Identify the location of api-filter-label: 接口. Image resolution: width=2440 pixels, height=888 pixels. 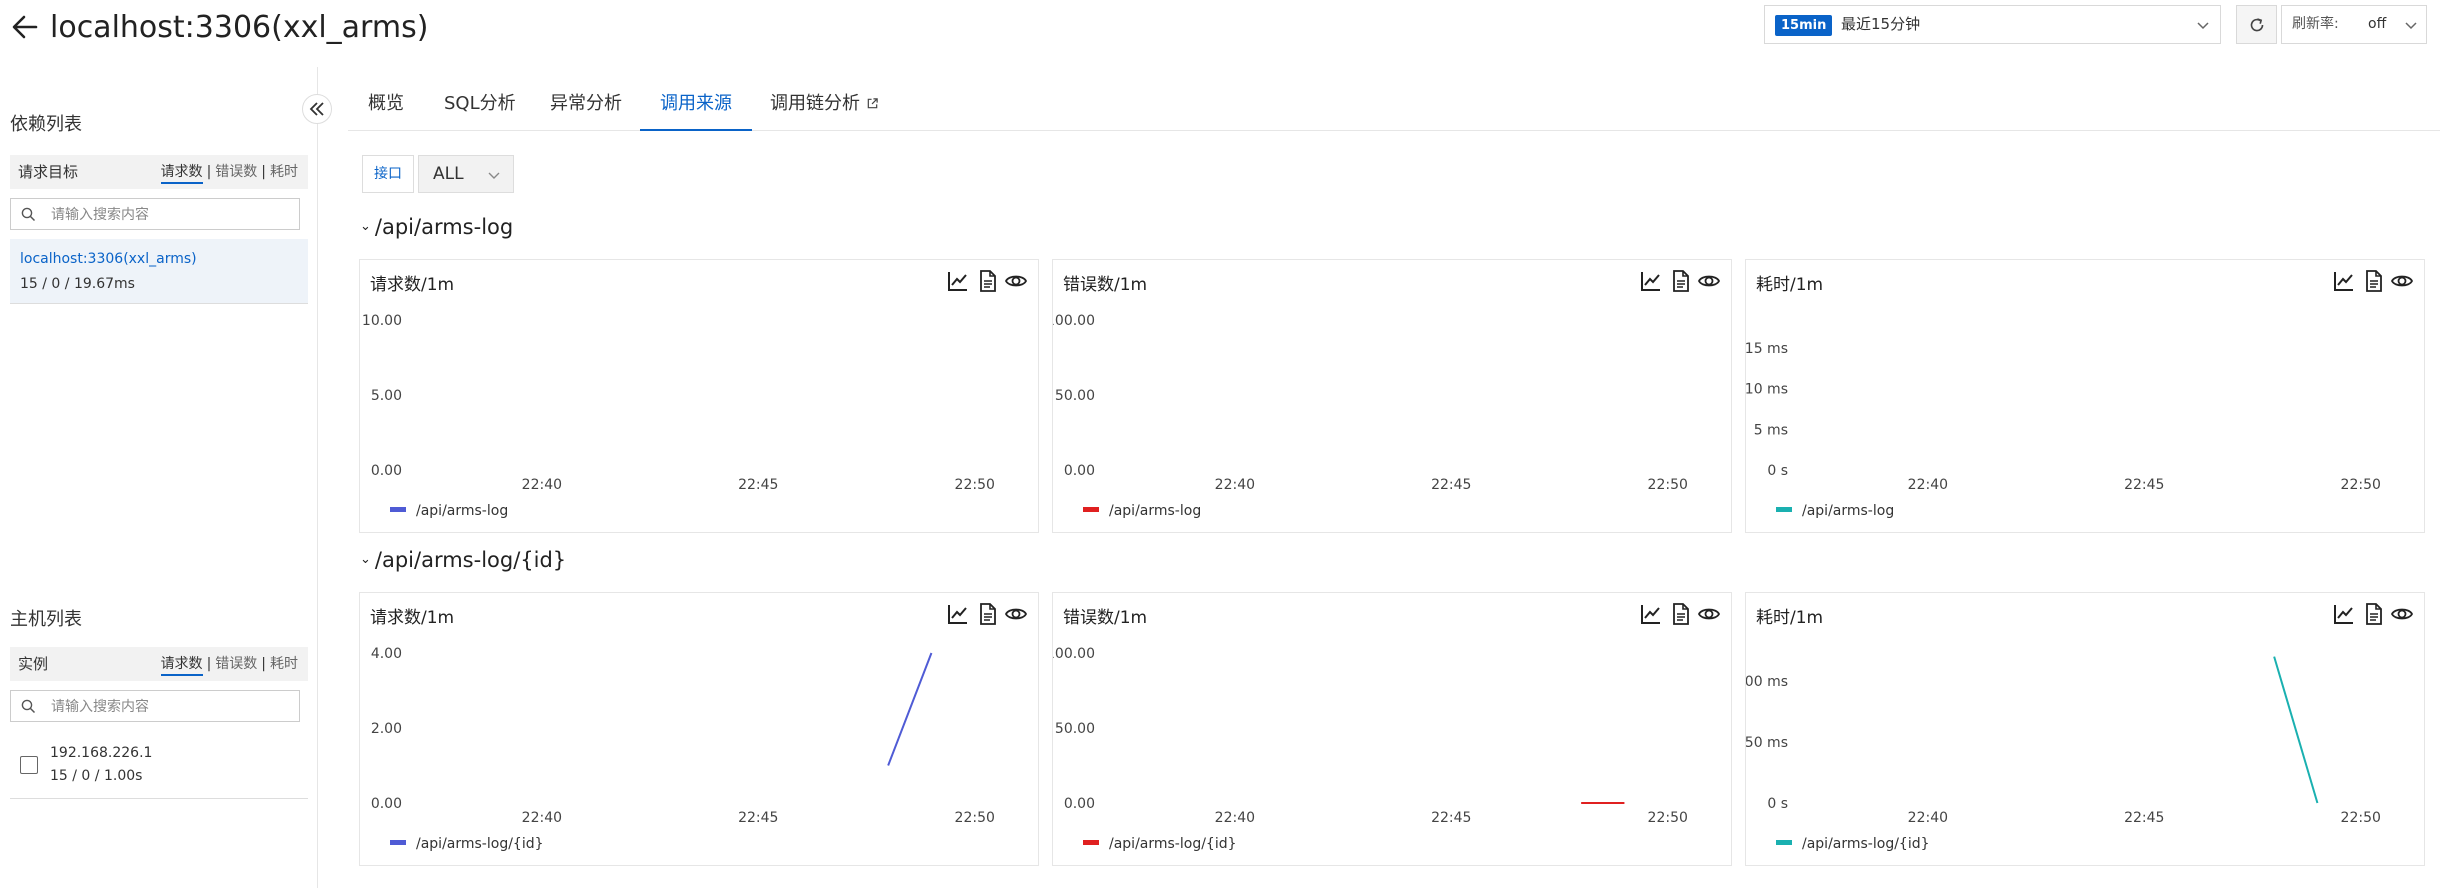
(388, 174).